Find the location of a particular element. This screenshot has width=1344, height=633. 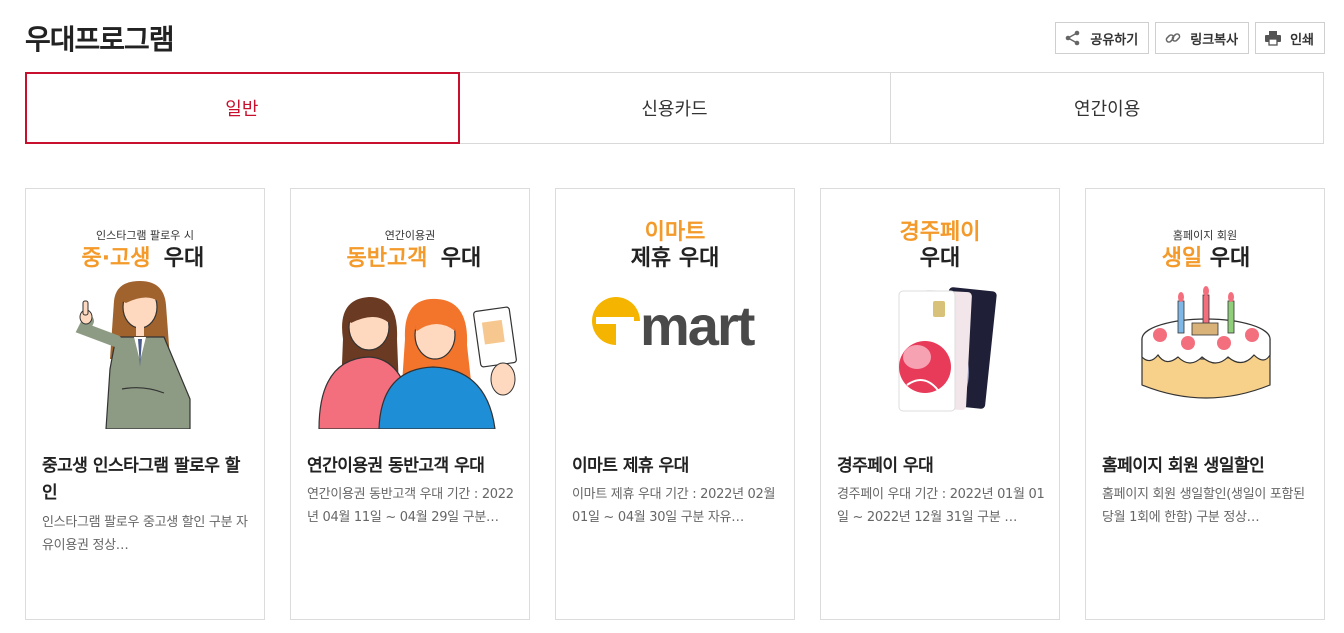

tab-general: 일반 is located at coordinates (242, 108).